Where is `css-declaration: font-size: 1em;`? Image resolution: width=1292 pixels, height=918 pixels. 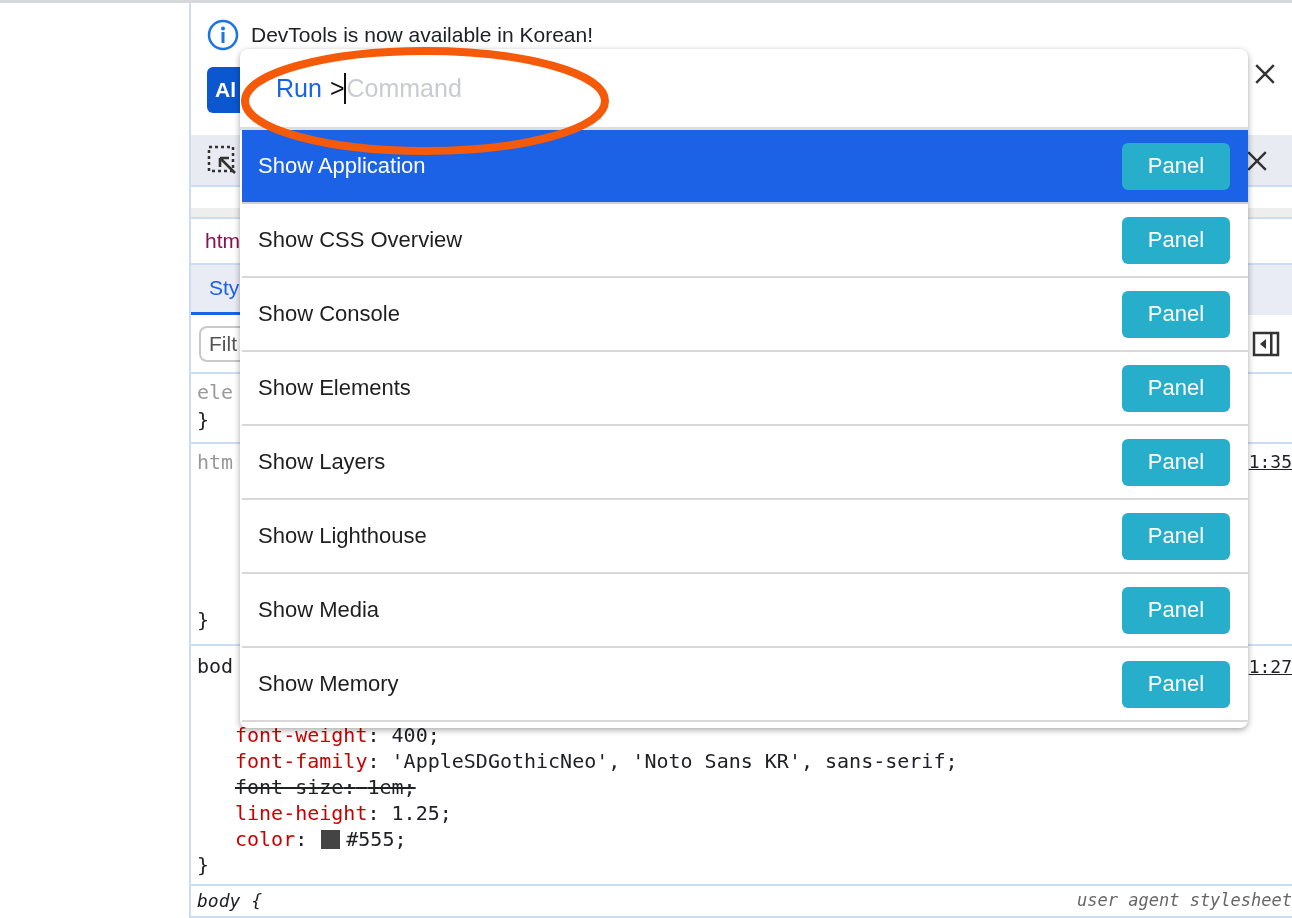
css-declaration: font-size: 1em; is located at coordinates (325, 787).